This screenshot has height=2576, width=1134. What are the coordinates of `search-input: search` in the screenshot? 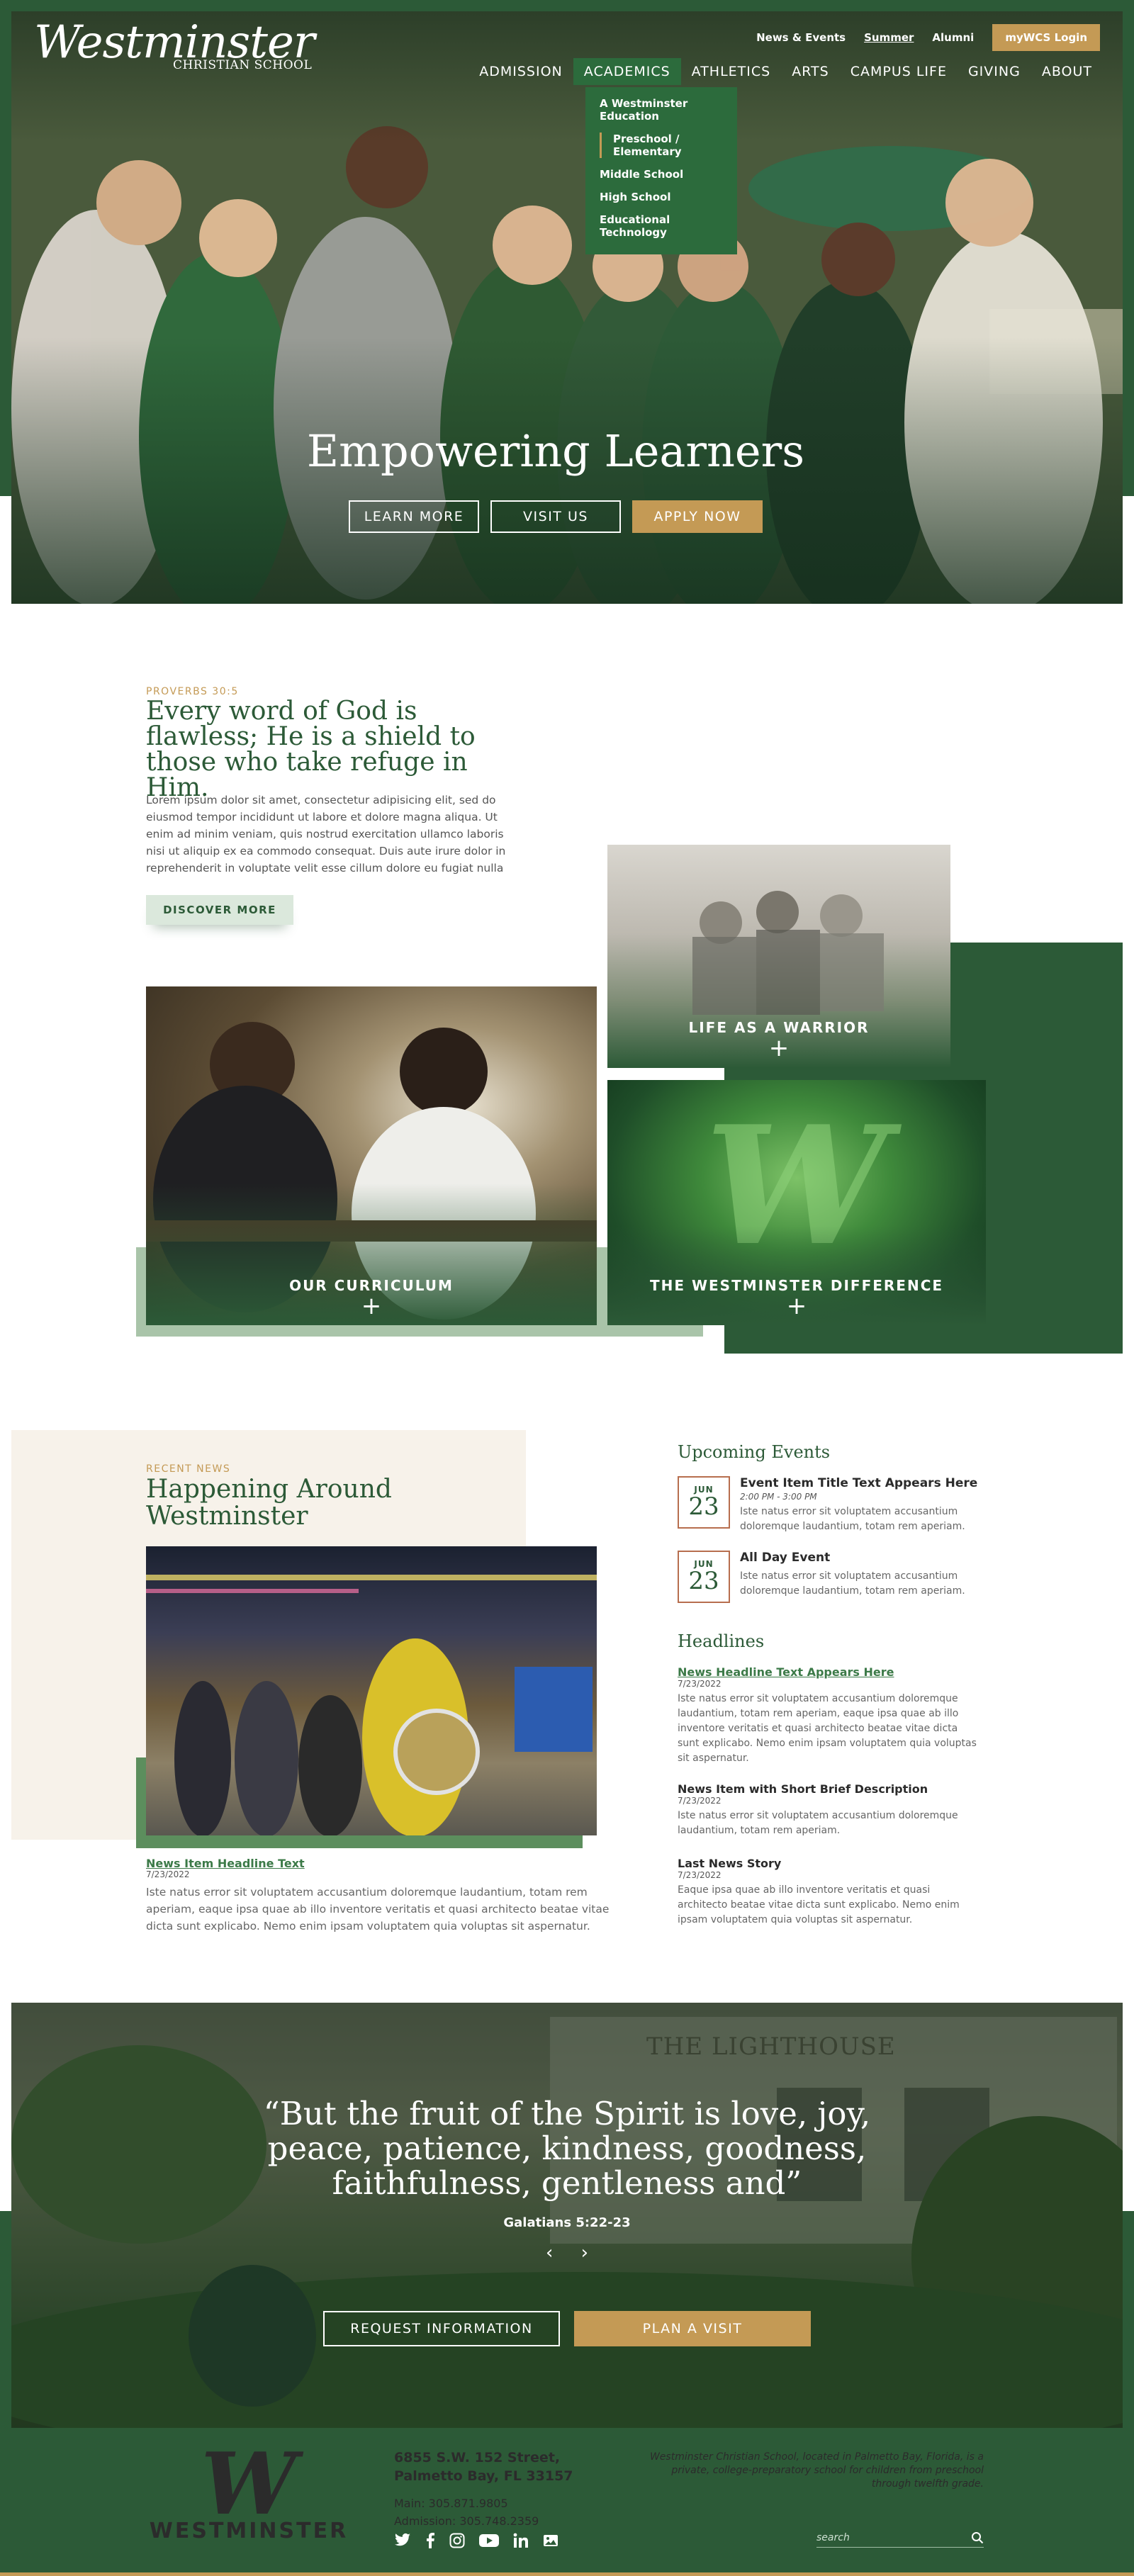 It's located at (833, 2537).